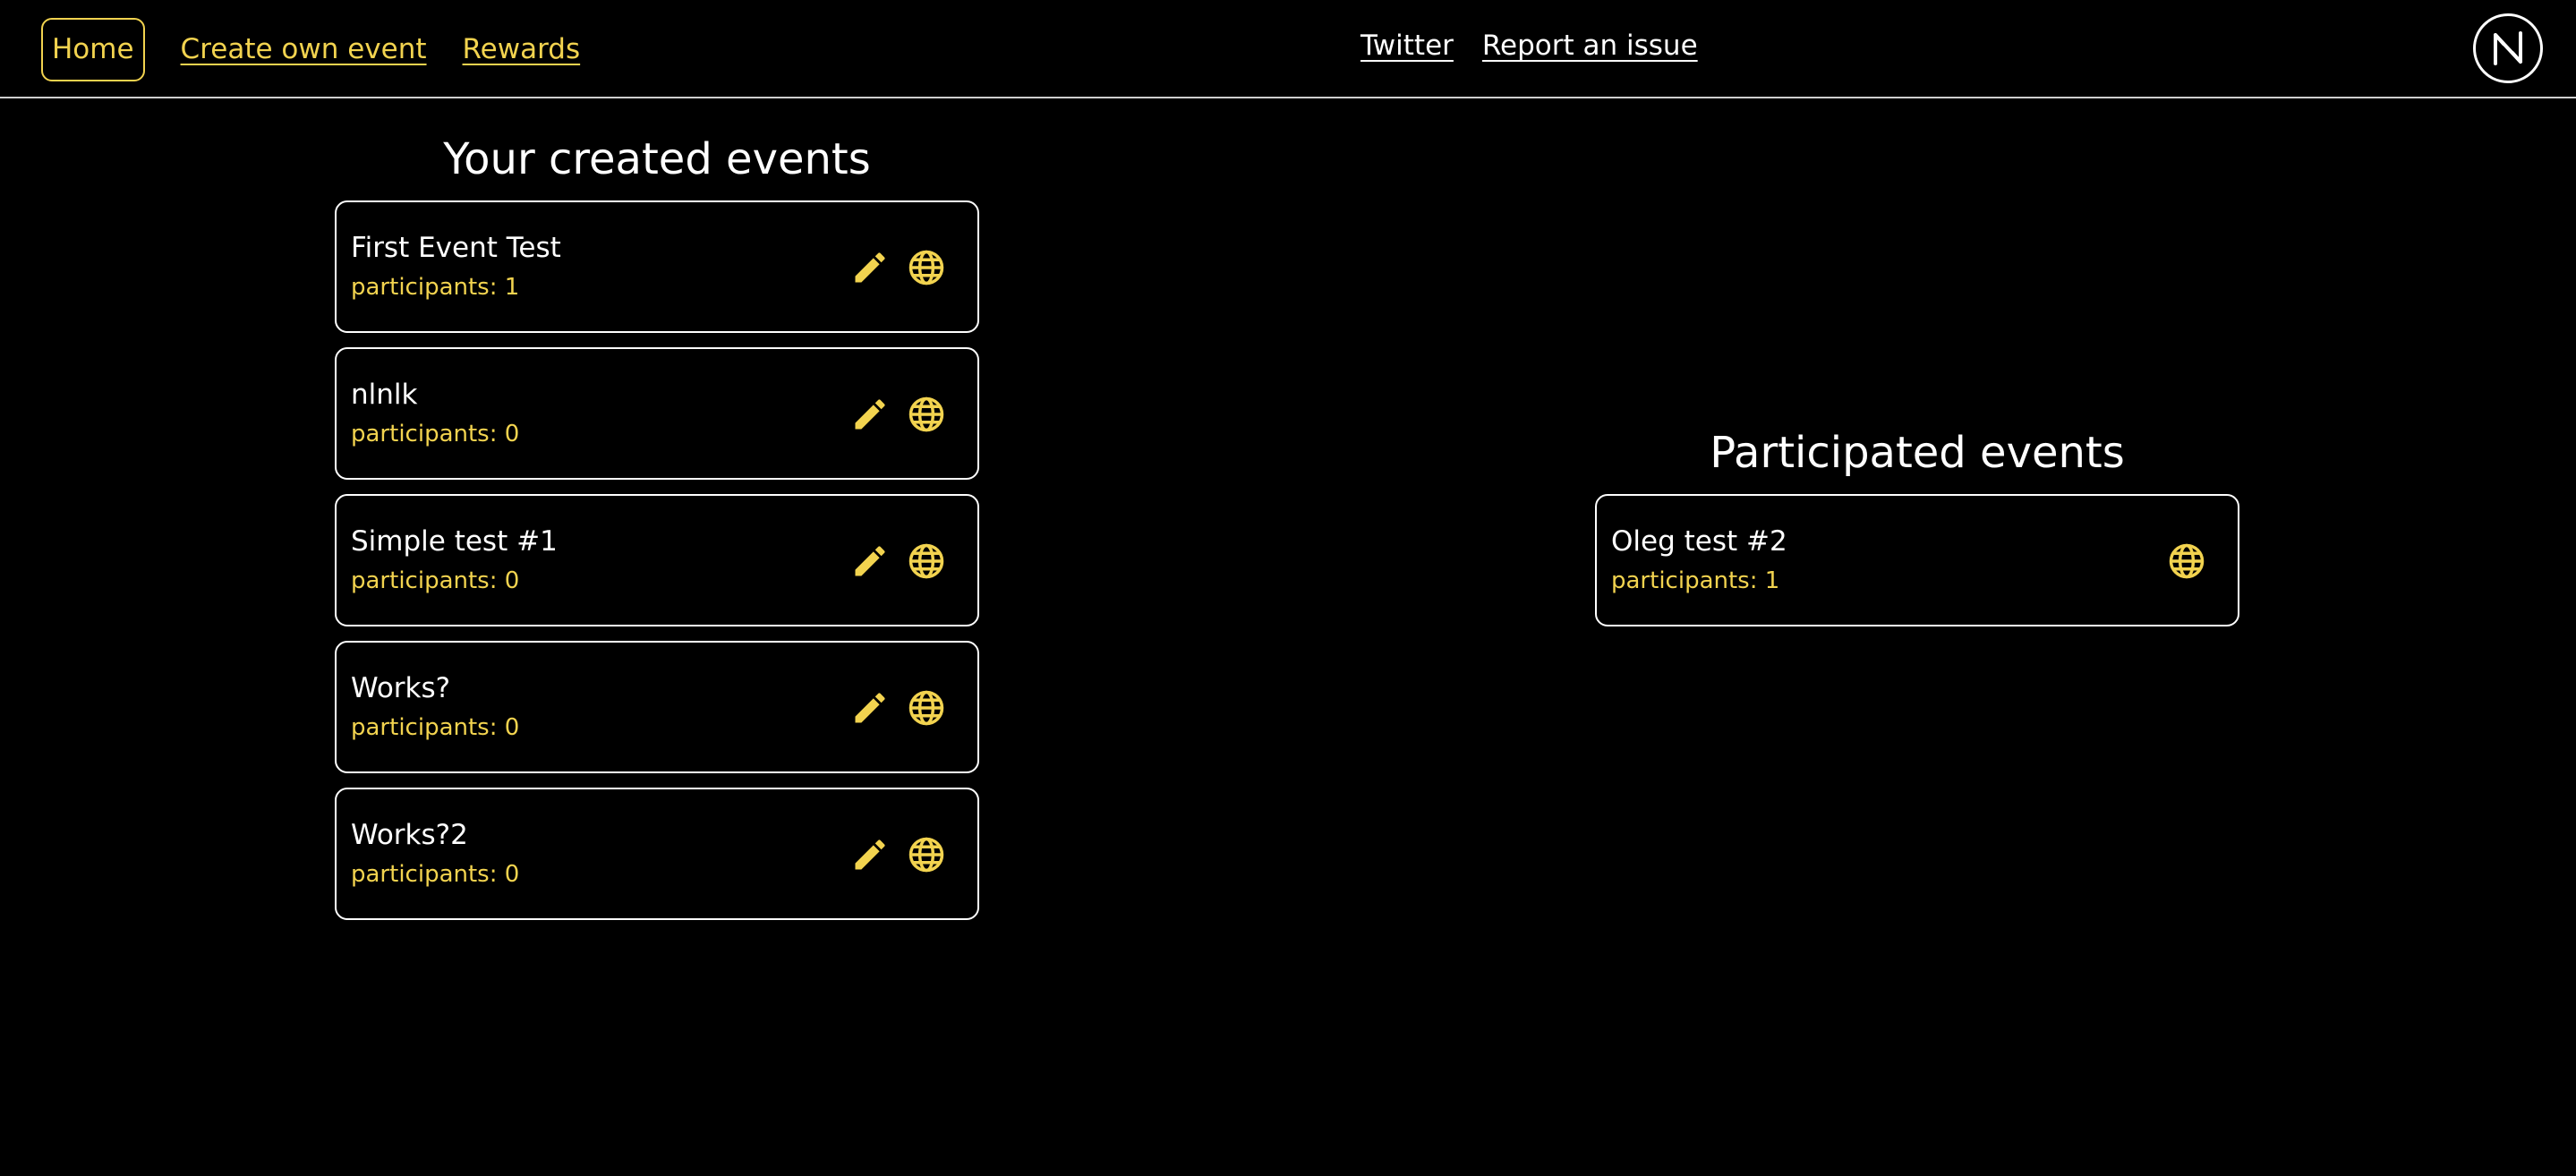 The image size is (2576, 1176). I want to click on participated-events-title: Participated events, so click(1917, 453).